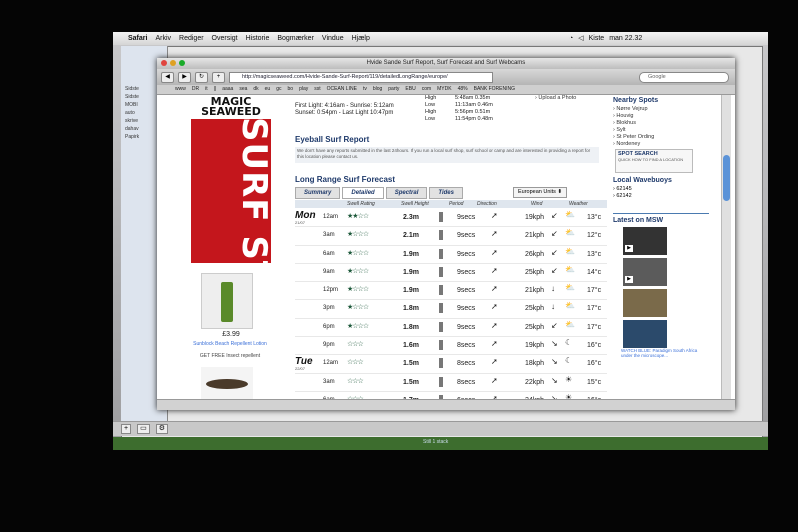 Image resolution: width=798 pixels, height=532 pixels. What do you see at coordinates (555, 98) in the screenshot?
I see `upload-photo-link: › Upload a Photo` at bounding box center [555, 98].